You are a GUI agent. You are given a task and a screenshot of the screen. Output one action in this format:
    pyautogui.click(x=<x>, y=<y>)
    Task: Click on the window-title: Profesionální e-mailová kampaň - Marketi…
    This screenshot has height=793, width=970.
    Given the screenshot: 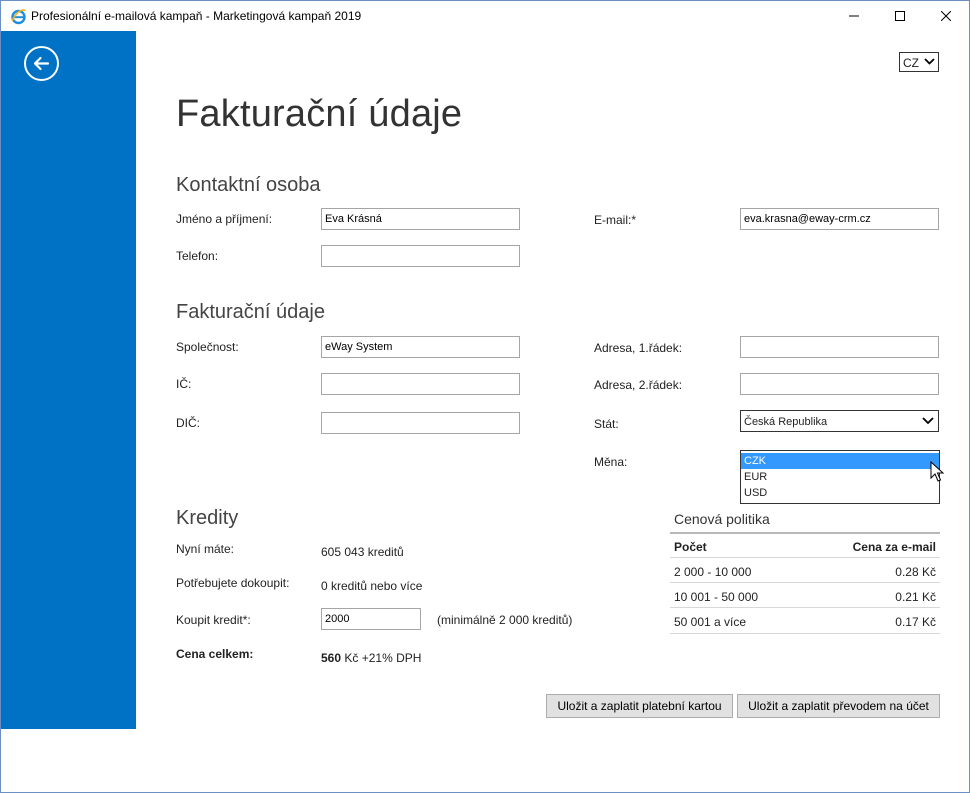 What is the action you would take?
    pyautogui.click(x=196, y=16)
    